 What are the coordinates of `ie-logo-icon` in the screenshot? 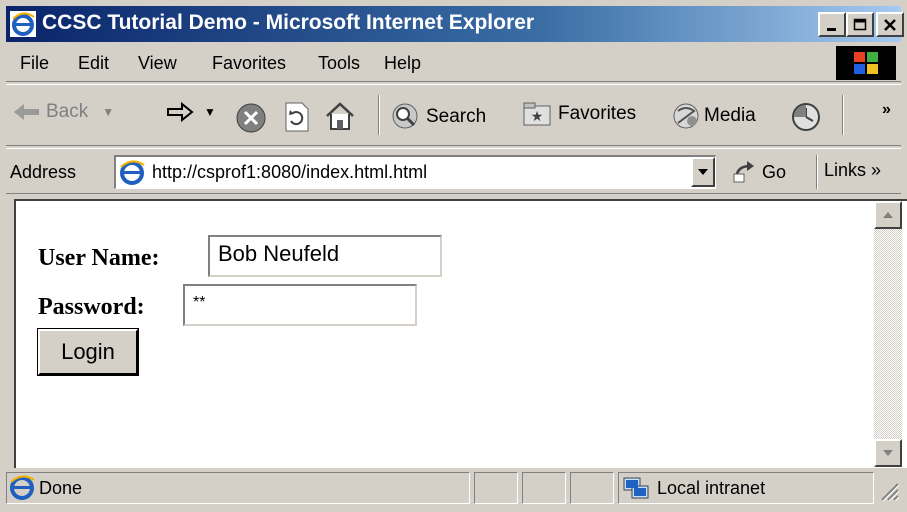 It's located at (23, 24).